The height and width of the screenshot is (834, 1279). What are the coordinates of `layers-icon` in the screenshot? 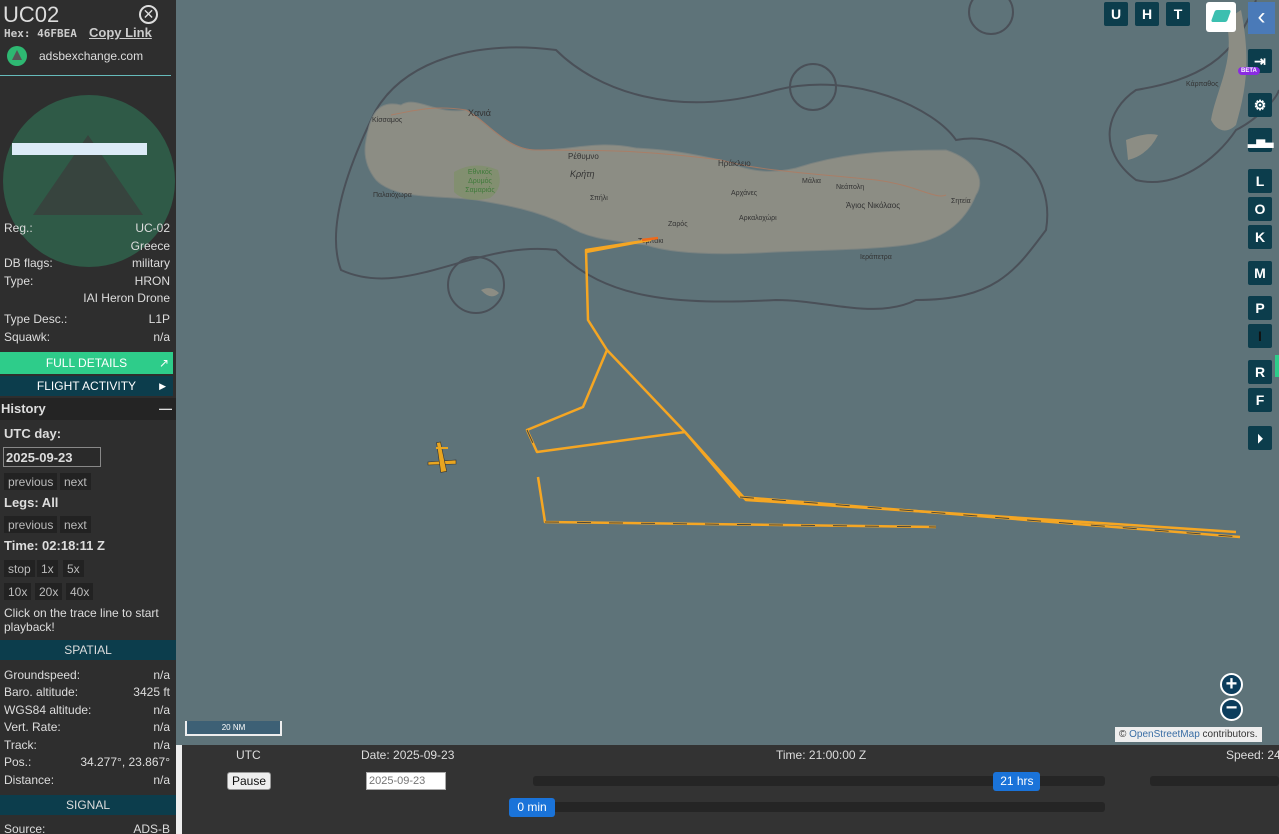 It's located at (1221, 16).